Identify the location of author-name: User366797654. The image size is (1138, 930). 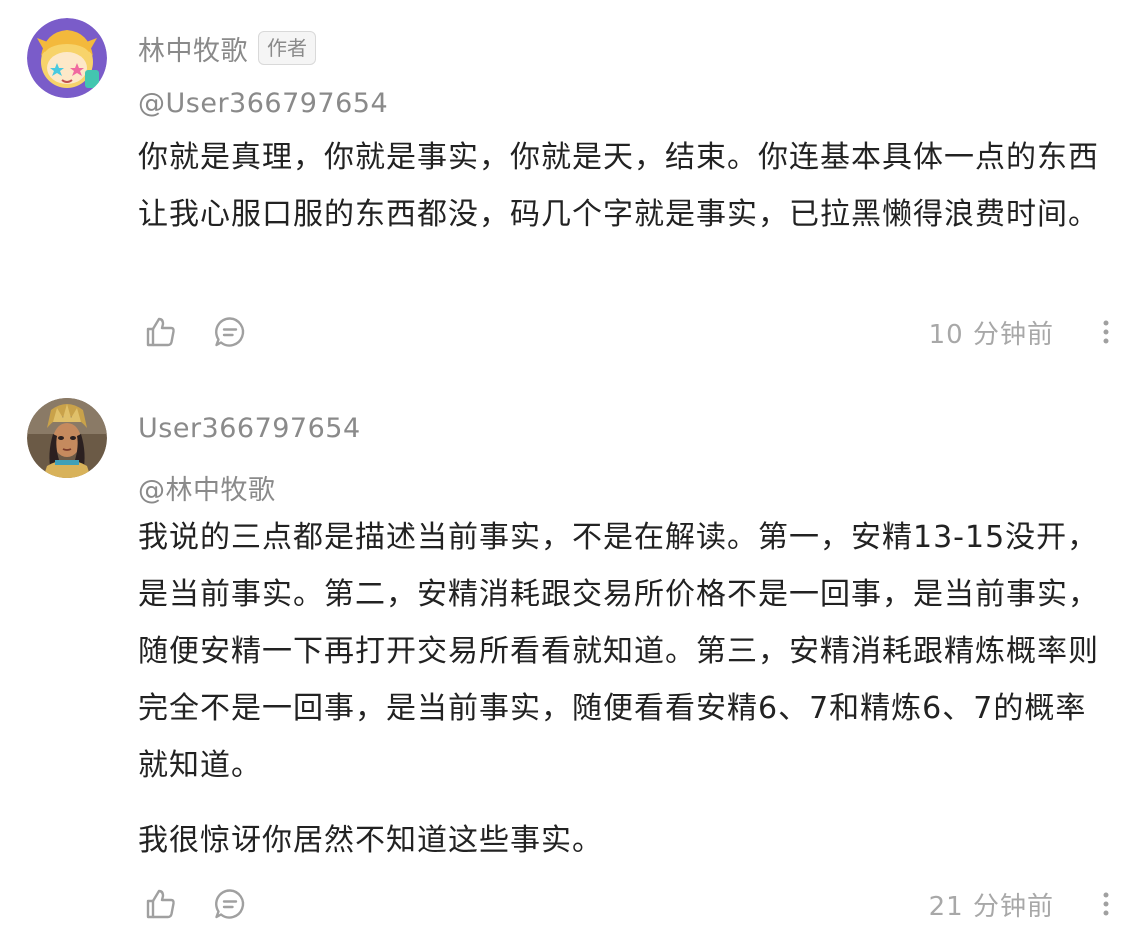
(249, 428).